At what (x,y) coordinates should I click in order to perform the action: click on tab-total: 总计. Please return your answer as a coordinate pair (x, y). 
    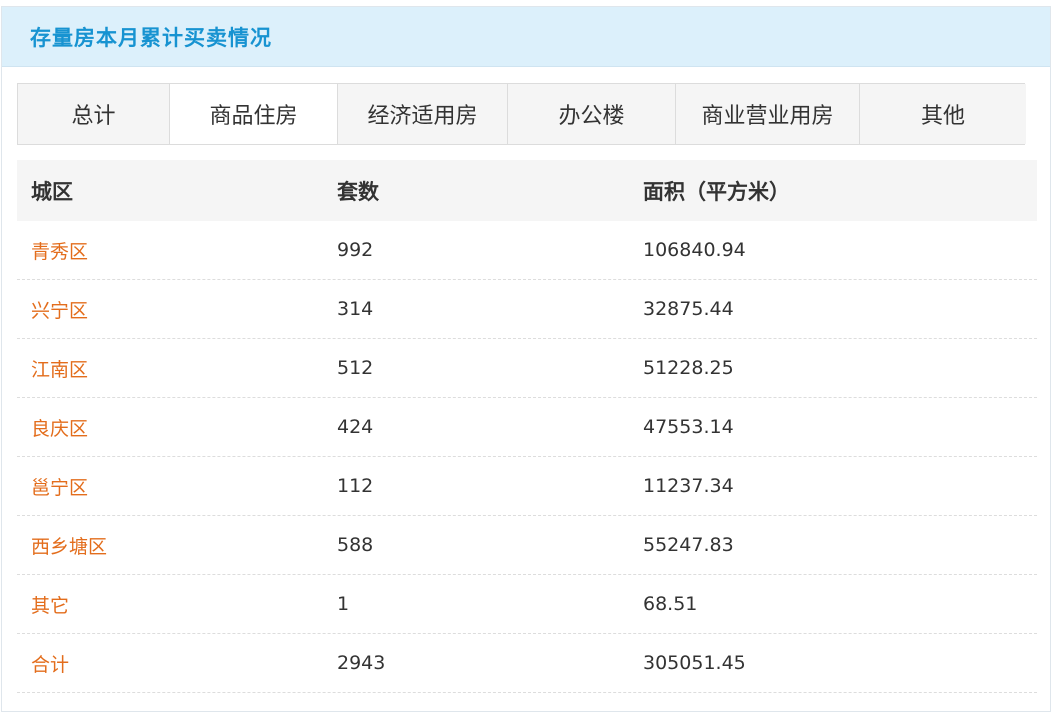
    Looking at the image, I should click on (94, 114).